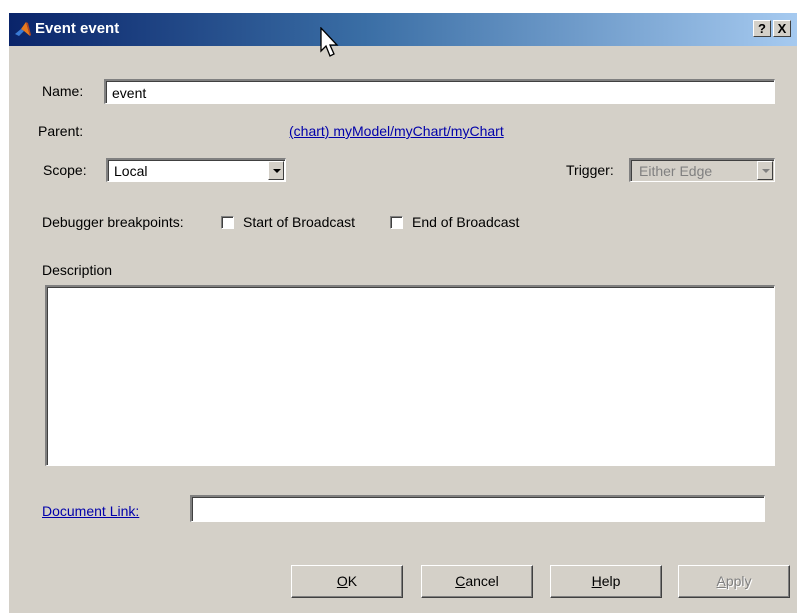 This screenshot has width=797, height=613. What do you see at coordinates (611, 581) in the screenshot?
I see `help-label-rest: elp` at bounding box center [611, 581].